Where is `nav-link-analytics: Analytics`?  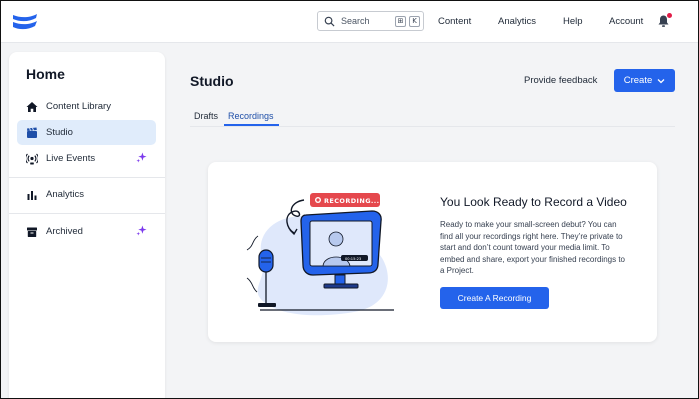
nav-link-analytics: Analytics is located at coordinates (517, 21).